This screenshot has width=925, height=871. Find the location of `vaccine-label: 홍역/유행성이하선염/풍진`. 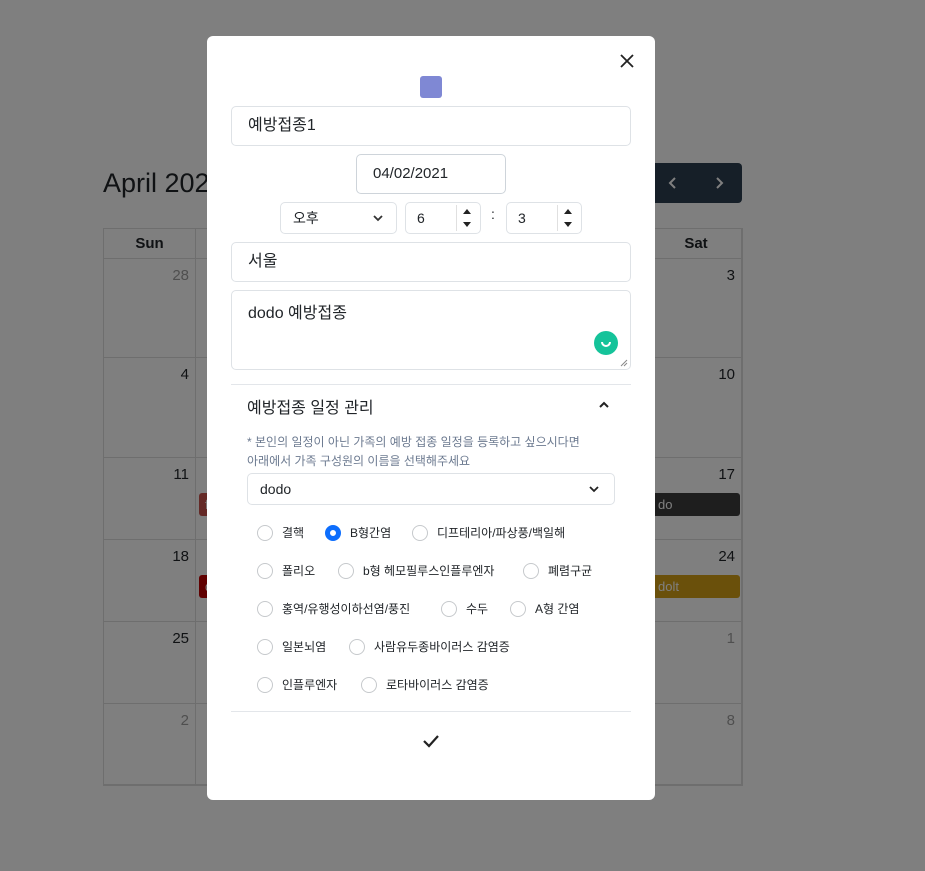

vaccine-label: 홍역/유행성이하선염/풍진 is located at coordinates (346, 609).